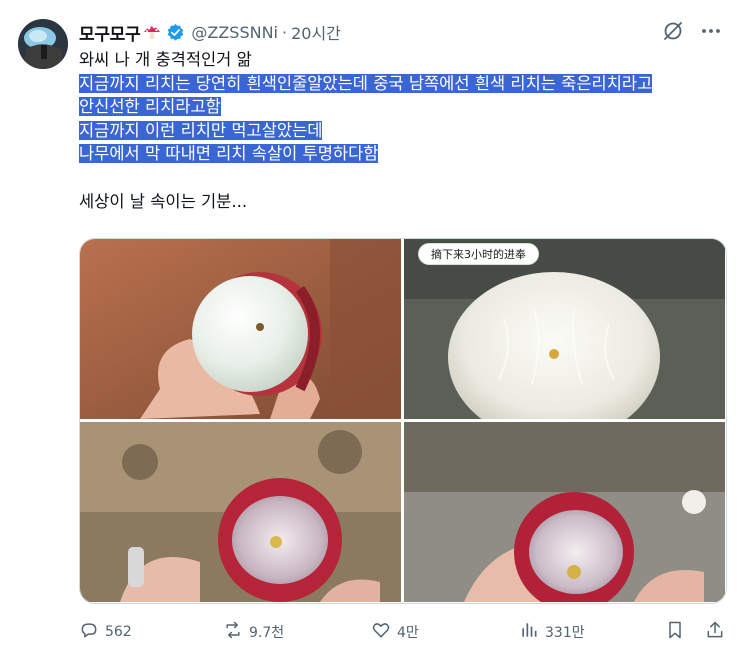  What do you see at coordinates (152, 32) in the screenshot?
I see `mushroom-emoji-icon` at bounding box center [152, 32].